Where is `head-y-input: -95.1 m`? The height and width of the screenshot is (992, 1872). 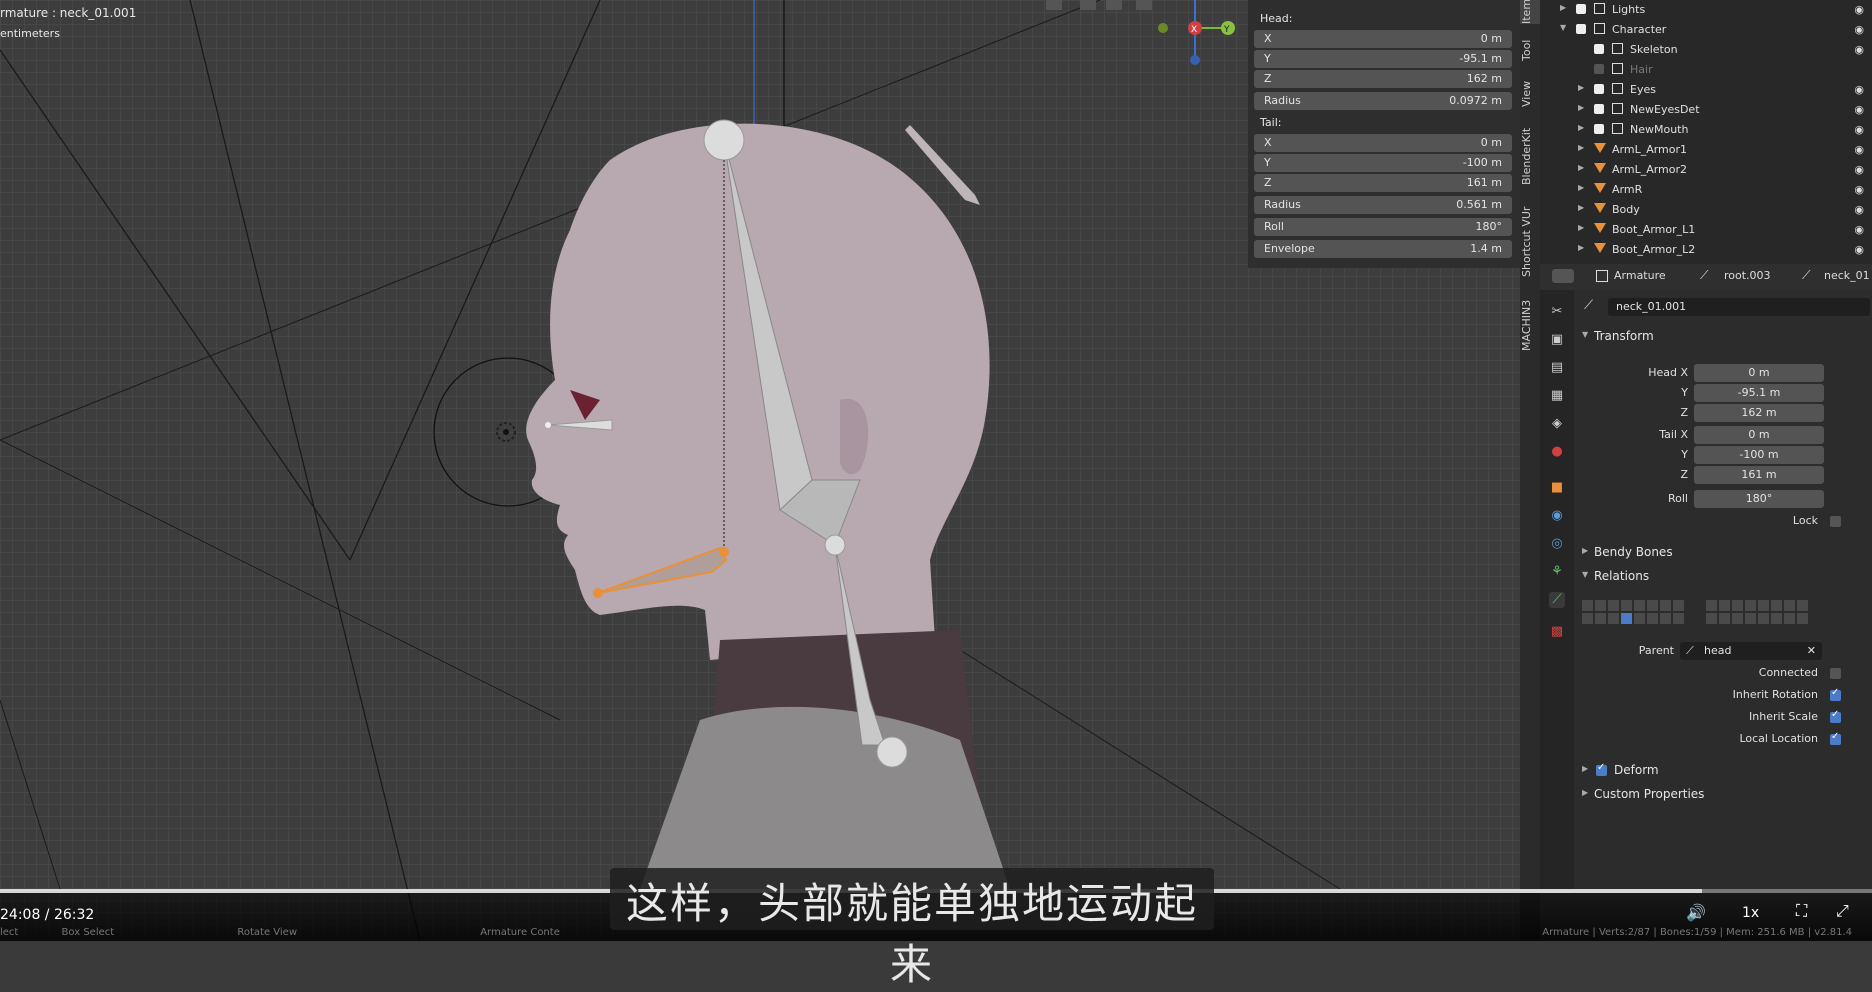
head-y-input: -95.1 m is located at coordinates (1759, 393).